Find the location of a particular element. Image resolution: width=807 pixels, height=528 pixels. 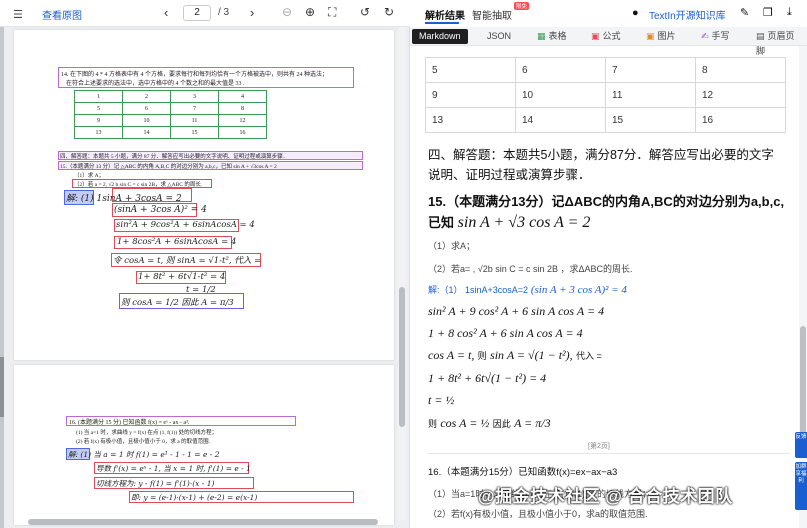

tab-label: 图片 is located at coordinates (666, 36).